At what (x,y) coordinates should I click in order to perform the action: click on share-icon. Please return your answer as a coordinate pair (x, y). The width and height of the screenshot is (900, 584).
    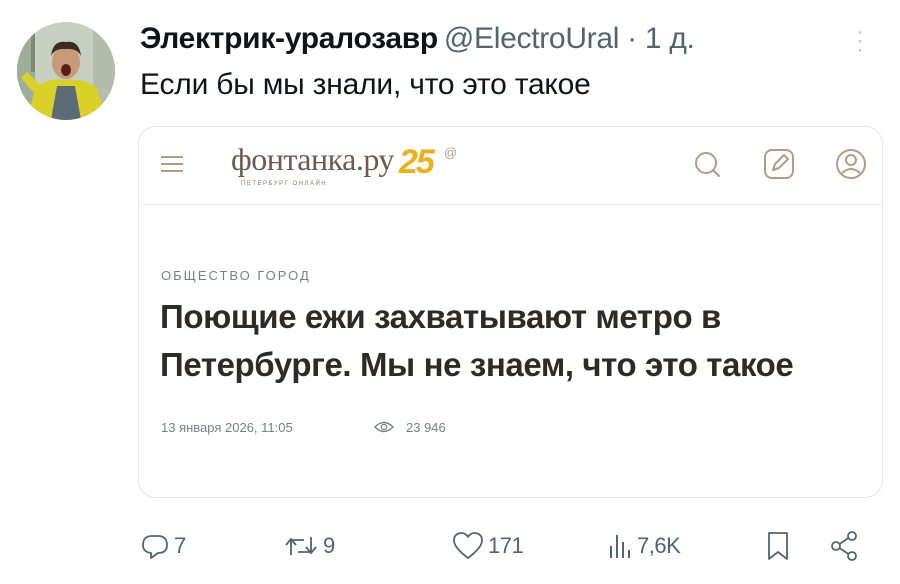
    Looking at the image, I should click on (844, 546).